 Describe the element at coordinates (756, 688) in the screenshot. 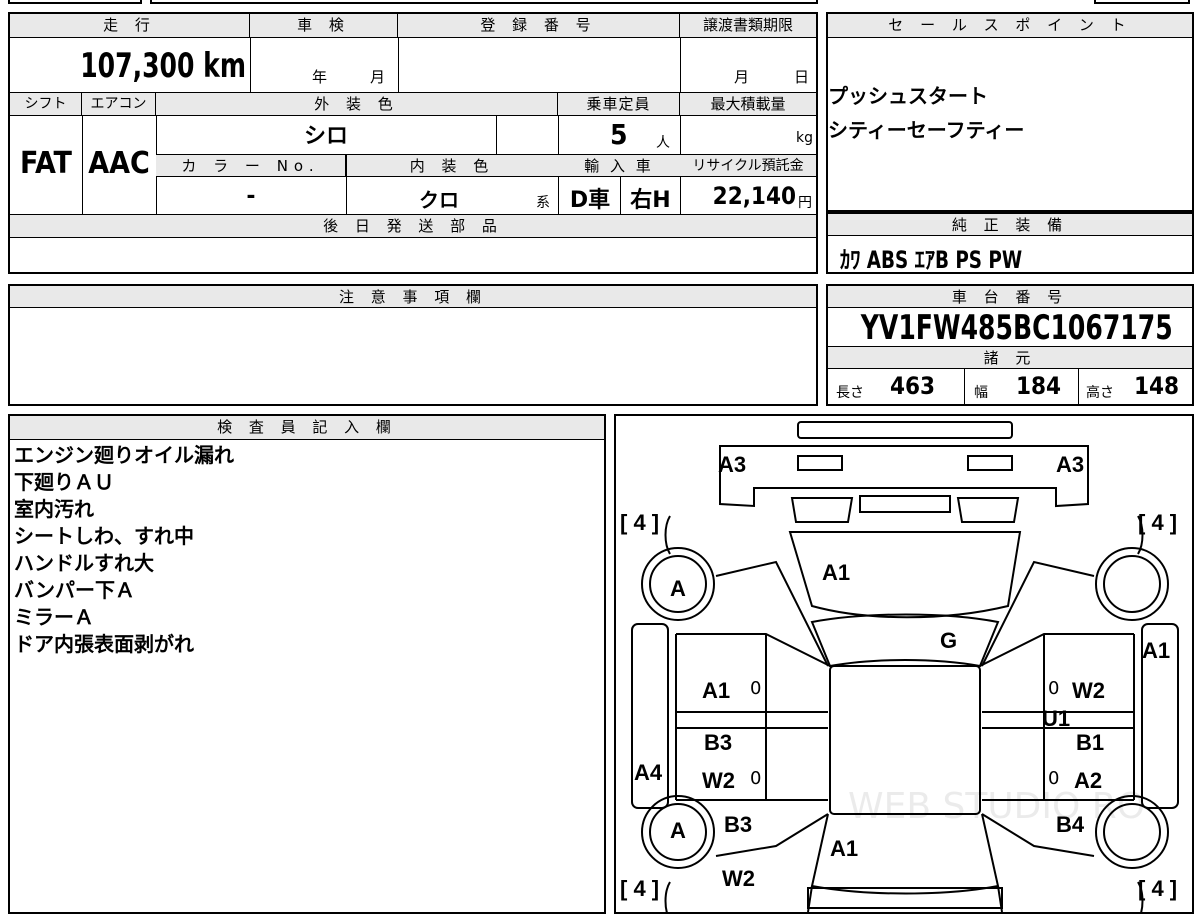

I see `mark-zero-1: 0` at that location.